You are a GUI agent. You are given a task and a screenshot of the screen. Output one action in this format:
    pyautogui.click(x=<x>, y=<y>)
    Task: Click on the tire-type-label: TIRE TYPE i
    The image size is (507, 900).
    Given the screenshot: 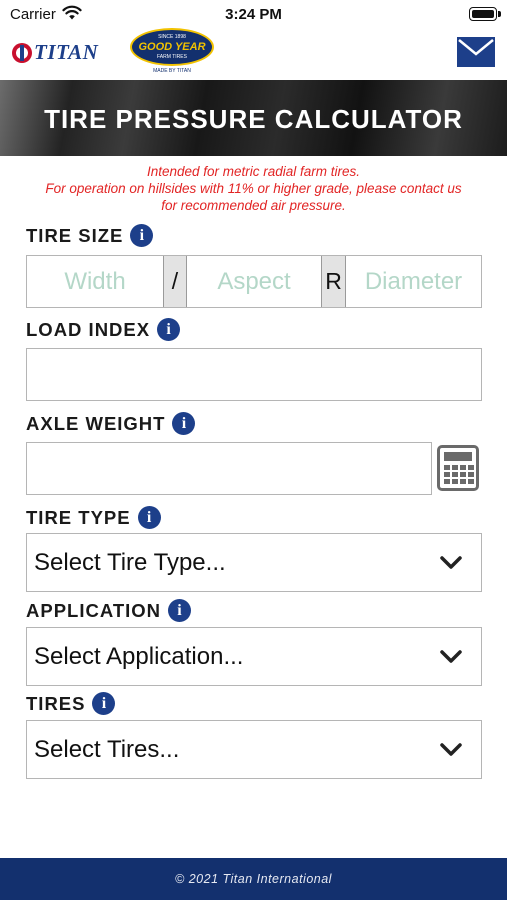 What is the action you would take?
    pyautogui.click(x=93, y=517)
    